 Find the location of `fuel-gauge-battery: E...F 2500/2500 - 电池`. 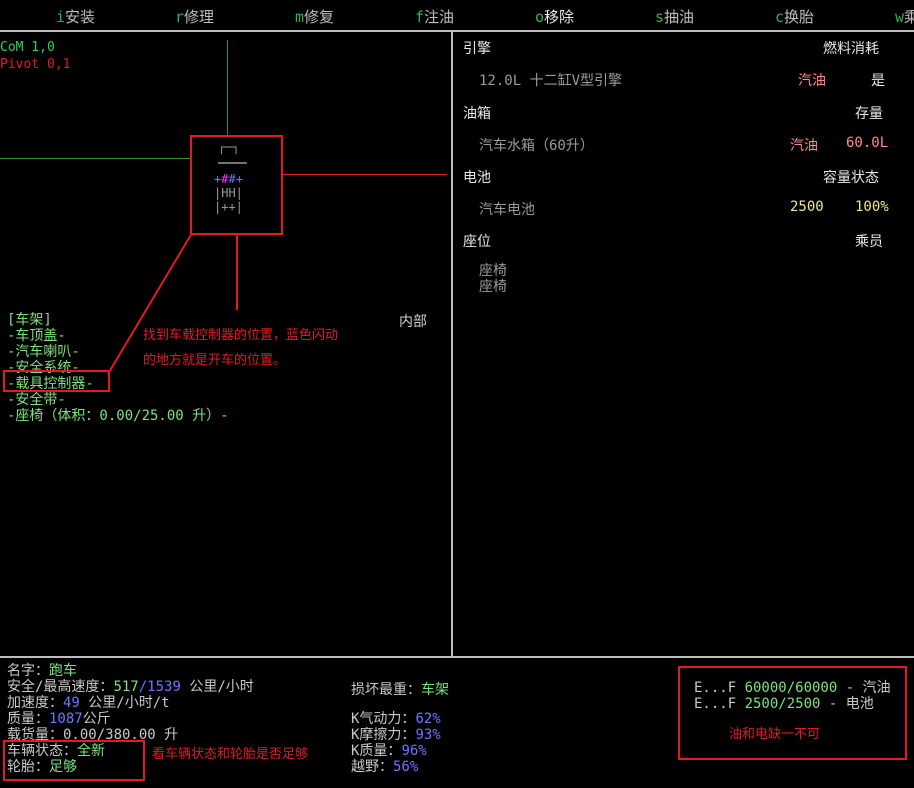

fuel-gauge-battery: E...F 2500/2500 - 电池 is located at coordinates (784, 704).